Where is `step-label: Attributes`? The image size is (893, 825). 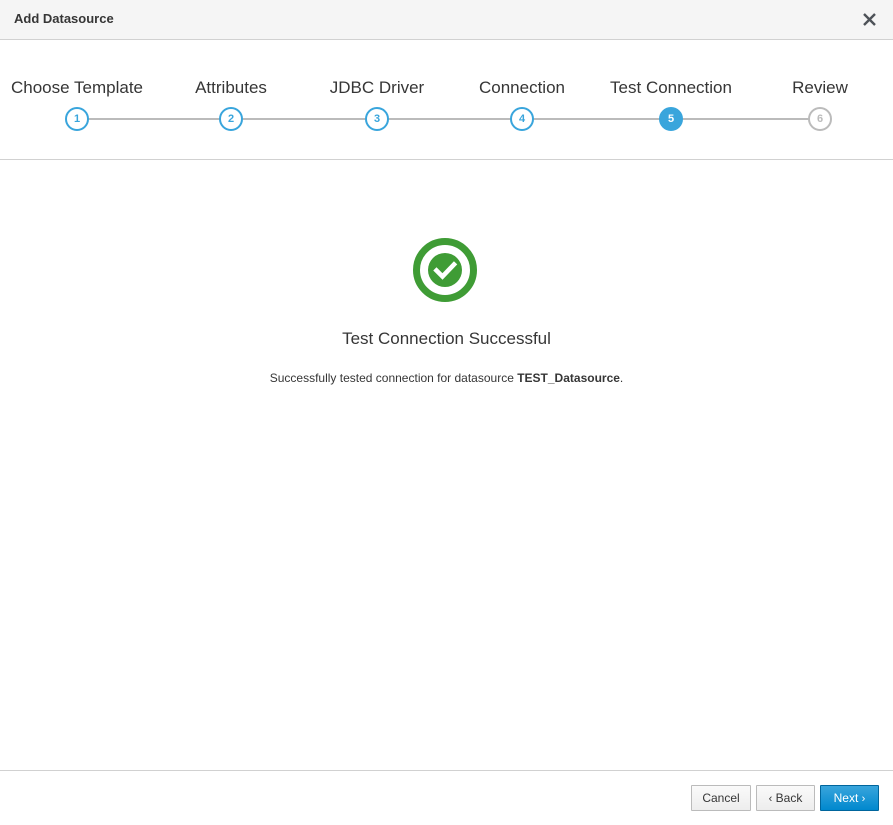
step-label: Attributes is located at coordinates (231, 87).